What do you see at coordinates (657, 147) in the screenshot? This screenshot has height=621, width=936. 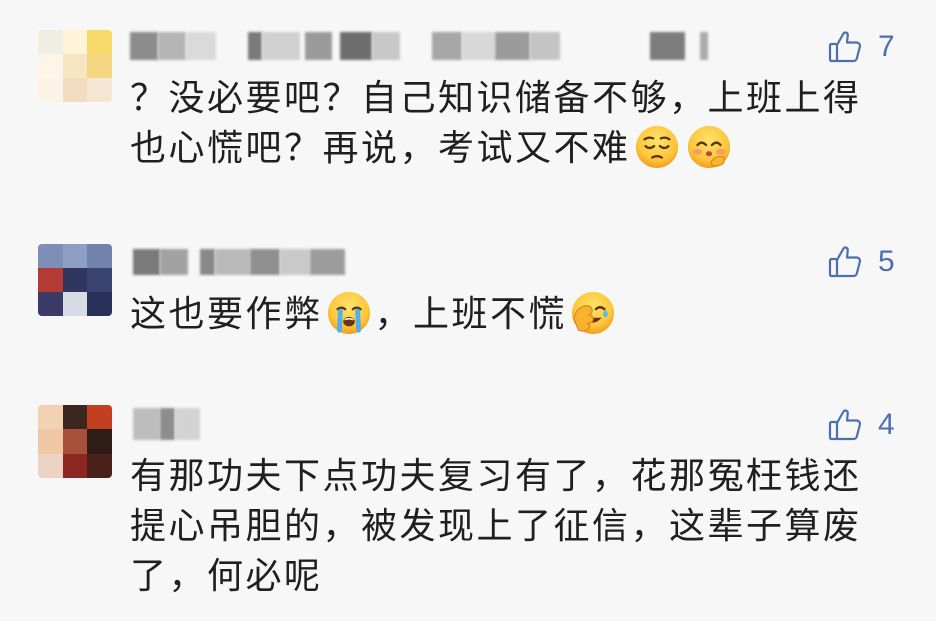 I see `pensive-face-emoji` at bounding box center [657, 147].